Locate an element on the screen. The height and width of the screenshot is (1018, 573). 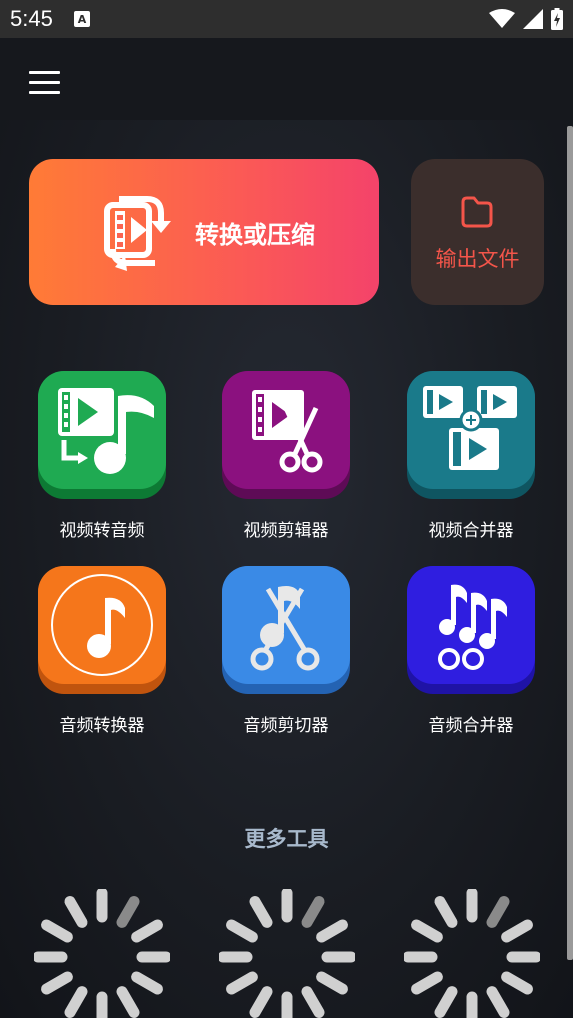
tool-label: 视频合并器 is located at coordinates (471, 531).